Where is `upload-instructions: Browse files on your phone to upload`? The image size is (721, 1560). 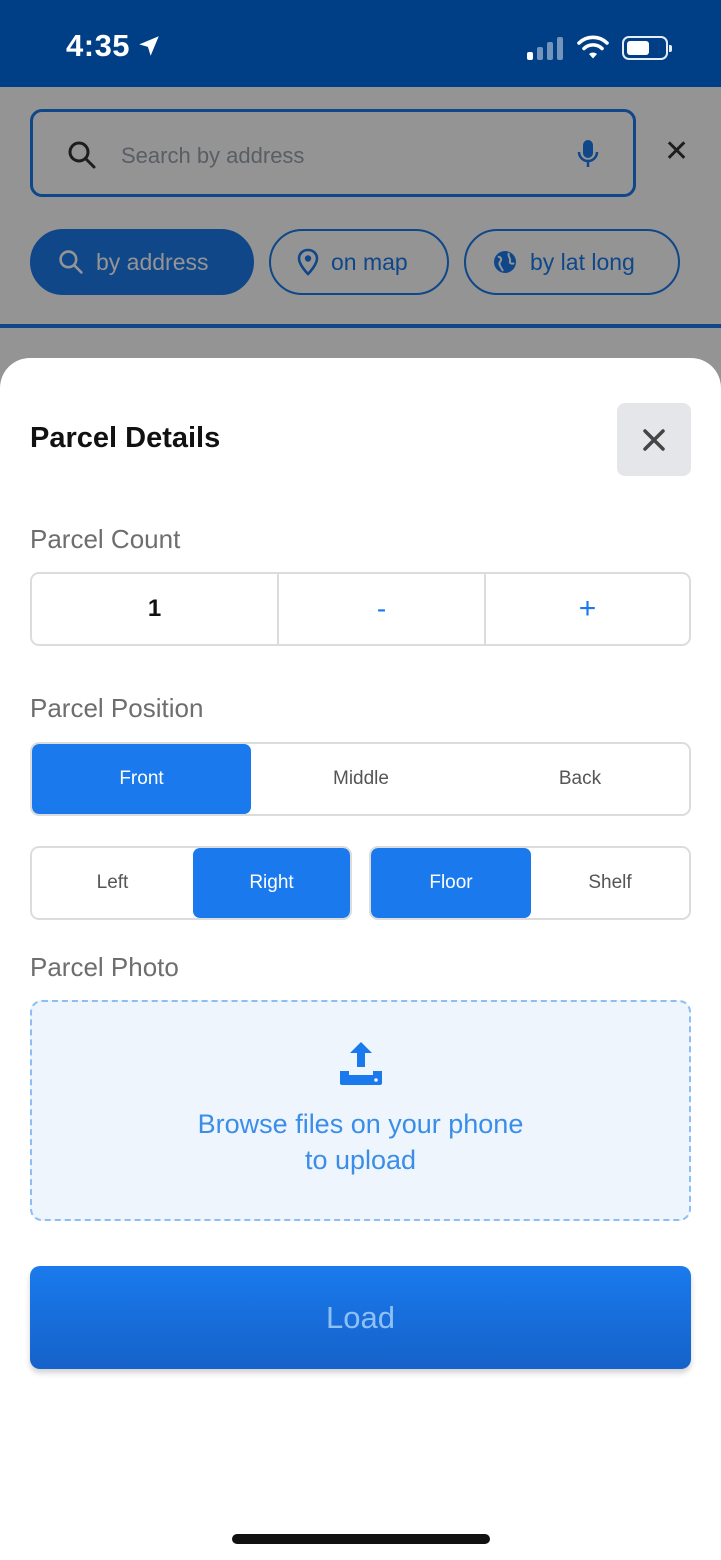
upload-instructions: Browse files on your phone to upload is located at coordinates (360, 1142).